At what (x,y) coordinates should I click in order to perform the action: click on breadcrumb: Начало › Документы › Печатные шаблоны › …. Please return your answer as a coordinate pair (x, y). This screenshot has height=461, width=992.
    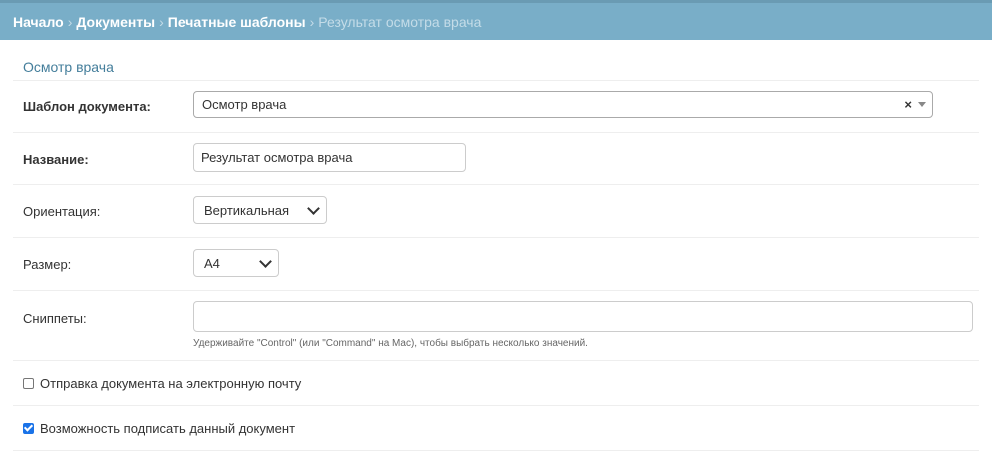
    Looking at the image, I should click on (496, 20).